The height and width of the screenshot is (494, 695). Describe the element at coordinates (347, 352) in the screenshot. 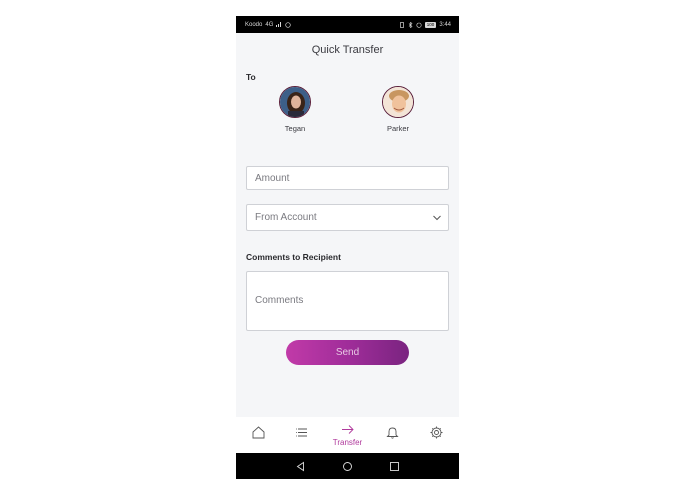

I see `send-button: Send` at that location.